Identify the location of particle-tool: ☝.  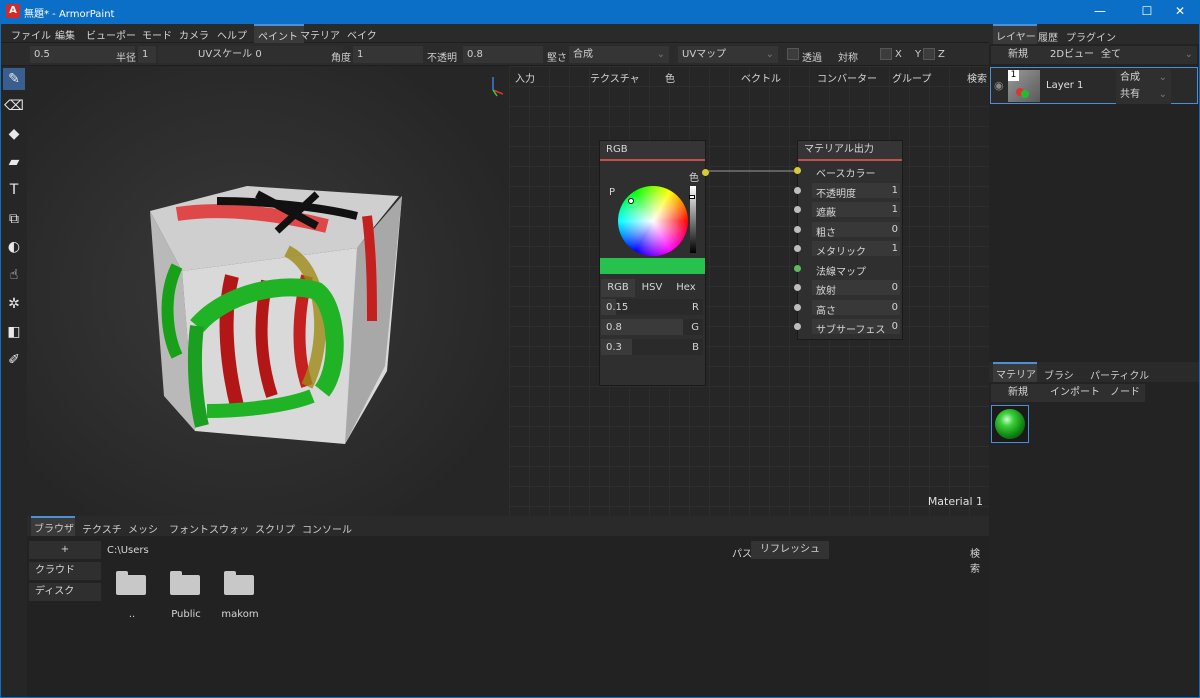
(14, 275).